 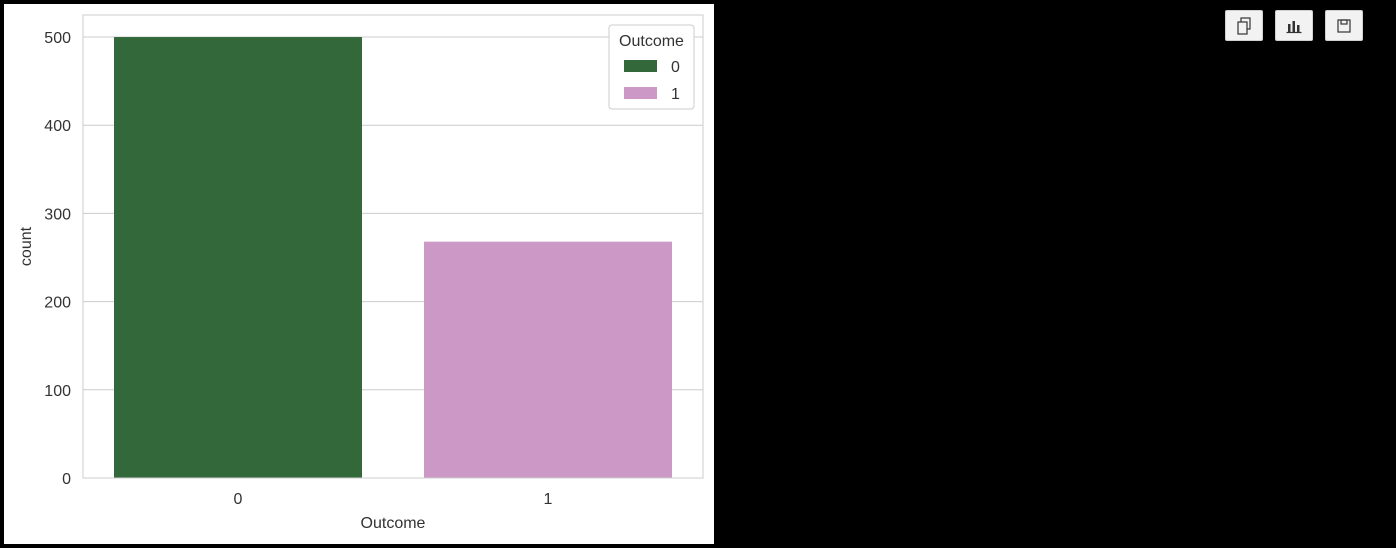 I want to click on y-tick-label: 100, so click(x=57, y=391).